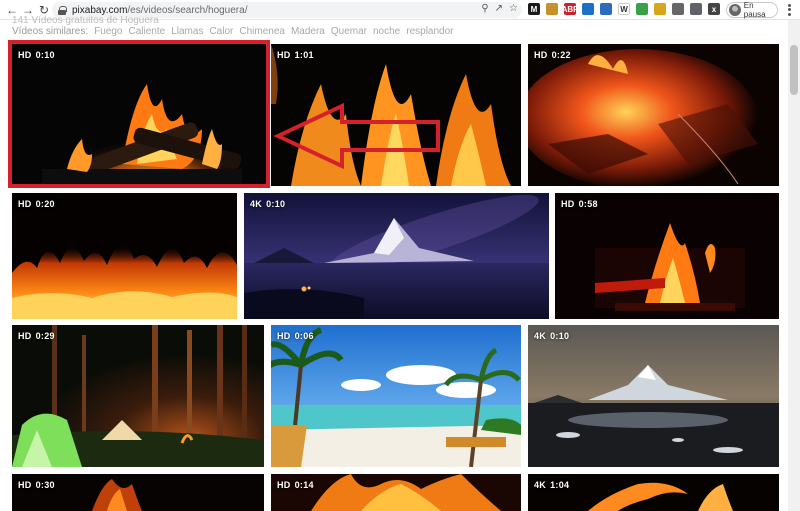 The height and width of the screenshot is (511, 800). I want to click on video-thumbnail-embers: HD 0:22, so click(653, 115).